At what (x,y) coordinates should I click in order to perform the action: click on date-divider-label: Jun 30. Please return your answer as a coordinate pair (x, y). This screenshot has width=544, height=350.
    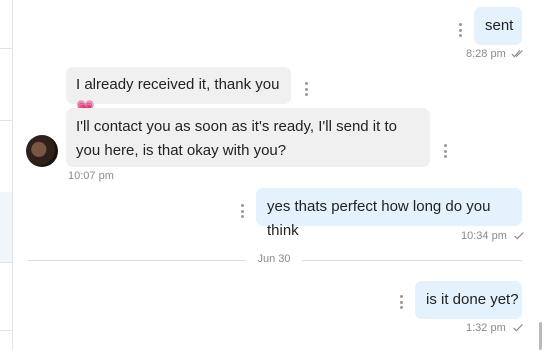
    Looking at the image, I should click on (274, 259).